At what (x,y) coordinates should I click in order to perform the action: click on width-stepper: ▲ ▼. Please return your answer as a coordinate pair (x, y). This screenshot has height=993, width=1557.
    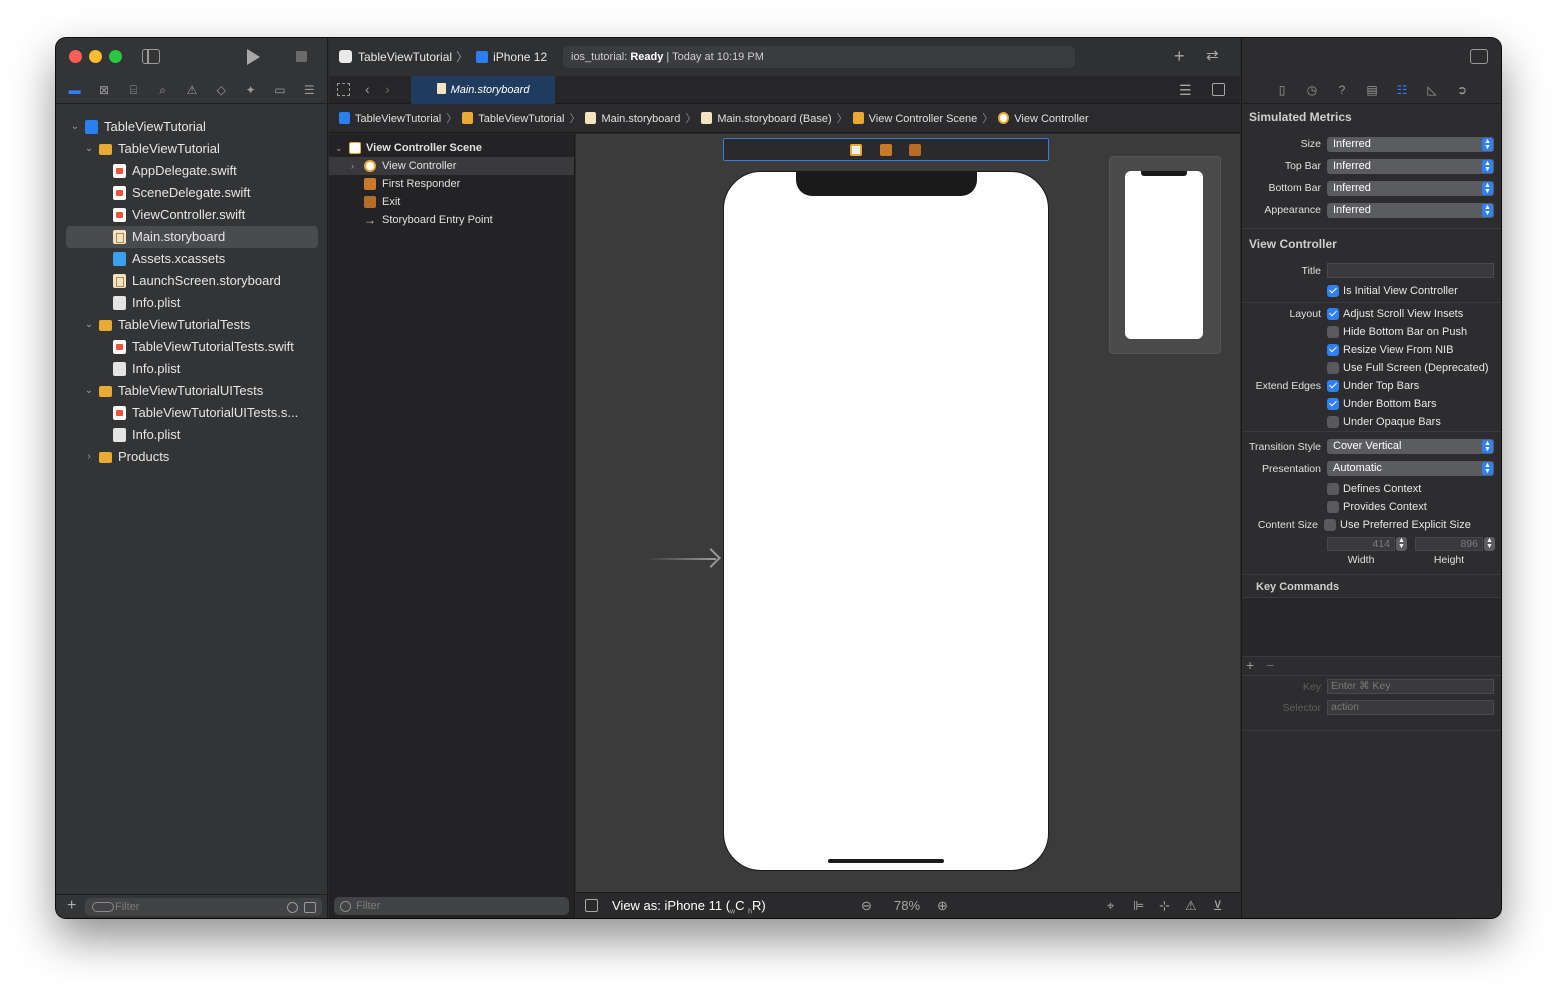
    Looking at the image, I should click on (1401, 544).